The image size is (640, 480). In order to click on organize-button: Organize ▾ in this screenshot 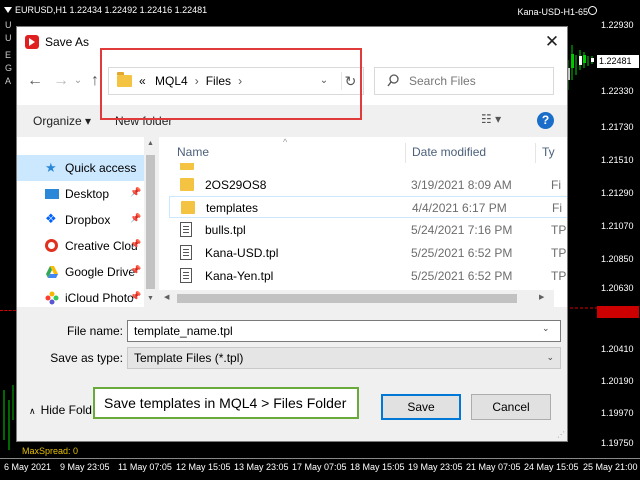, I will do `click(62, 121)`.